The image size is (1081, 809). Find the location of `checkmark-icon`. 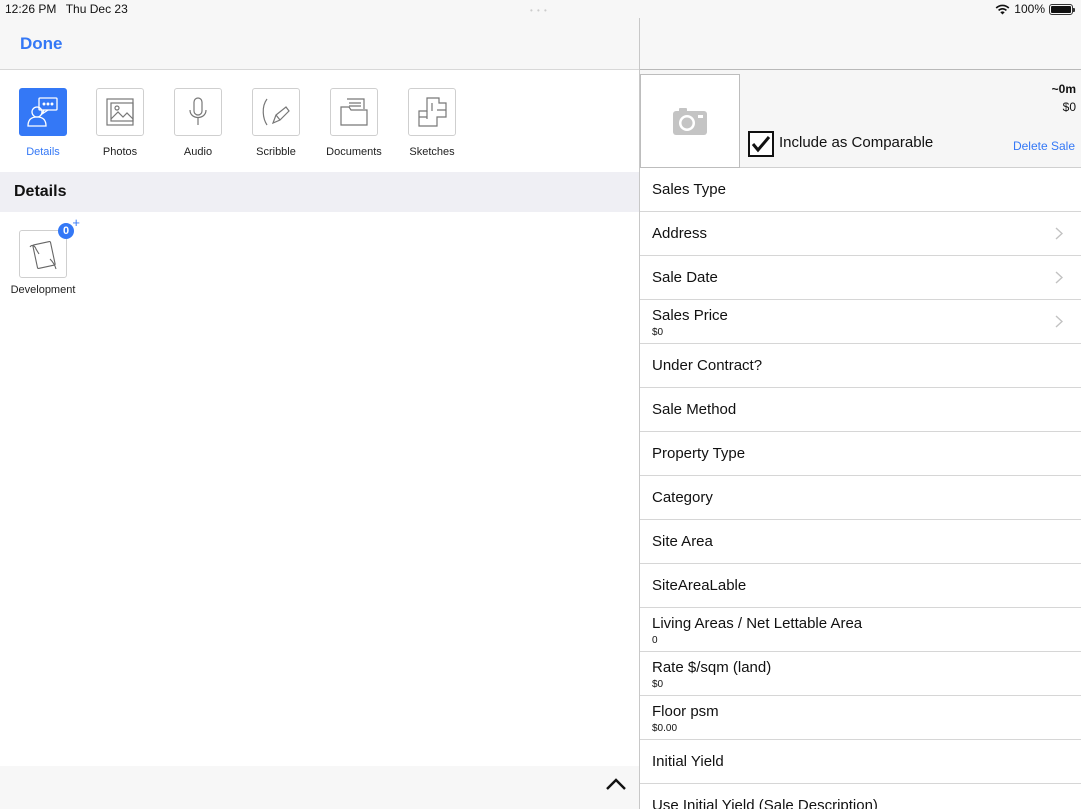

checkmark-icon is located at coordinates (761, 144).